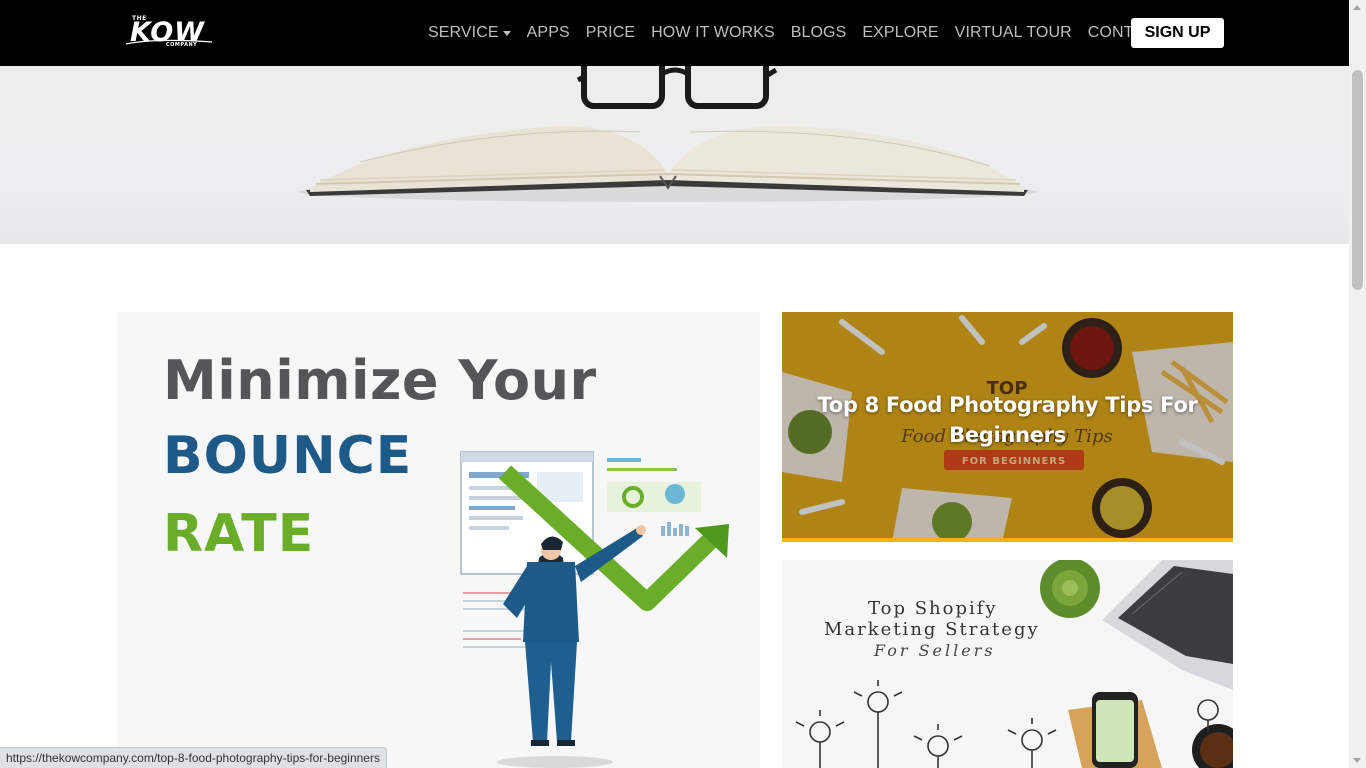  Describe the element at coordinates (1357, 7) in the screenshot. I see `scroll-up-arrow-icon` at that location.